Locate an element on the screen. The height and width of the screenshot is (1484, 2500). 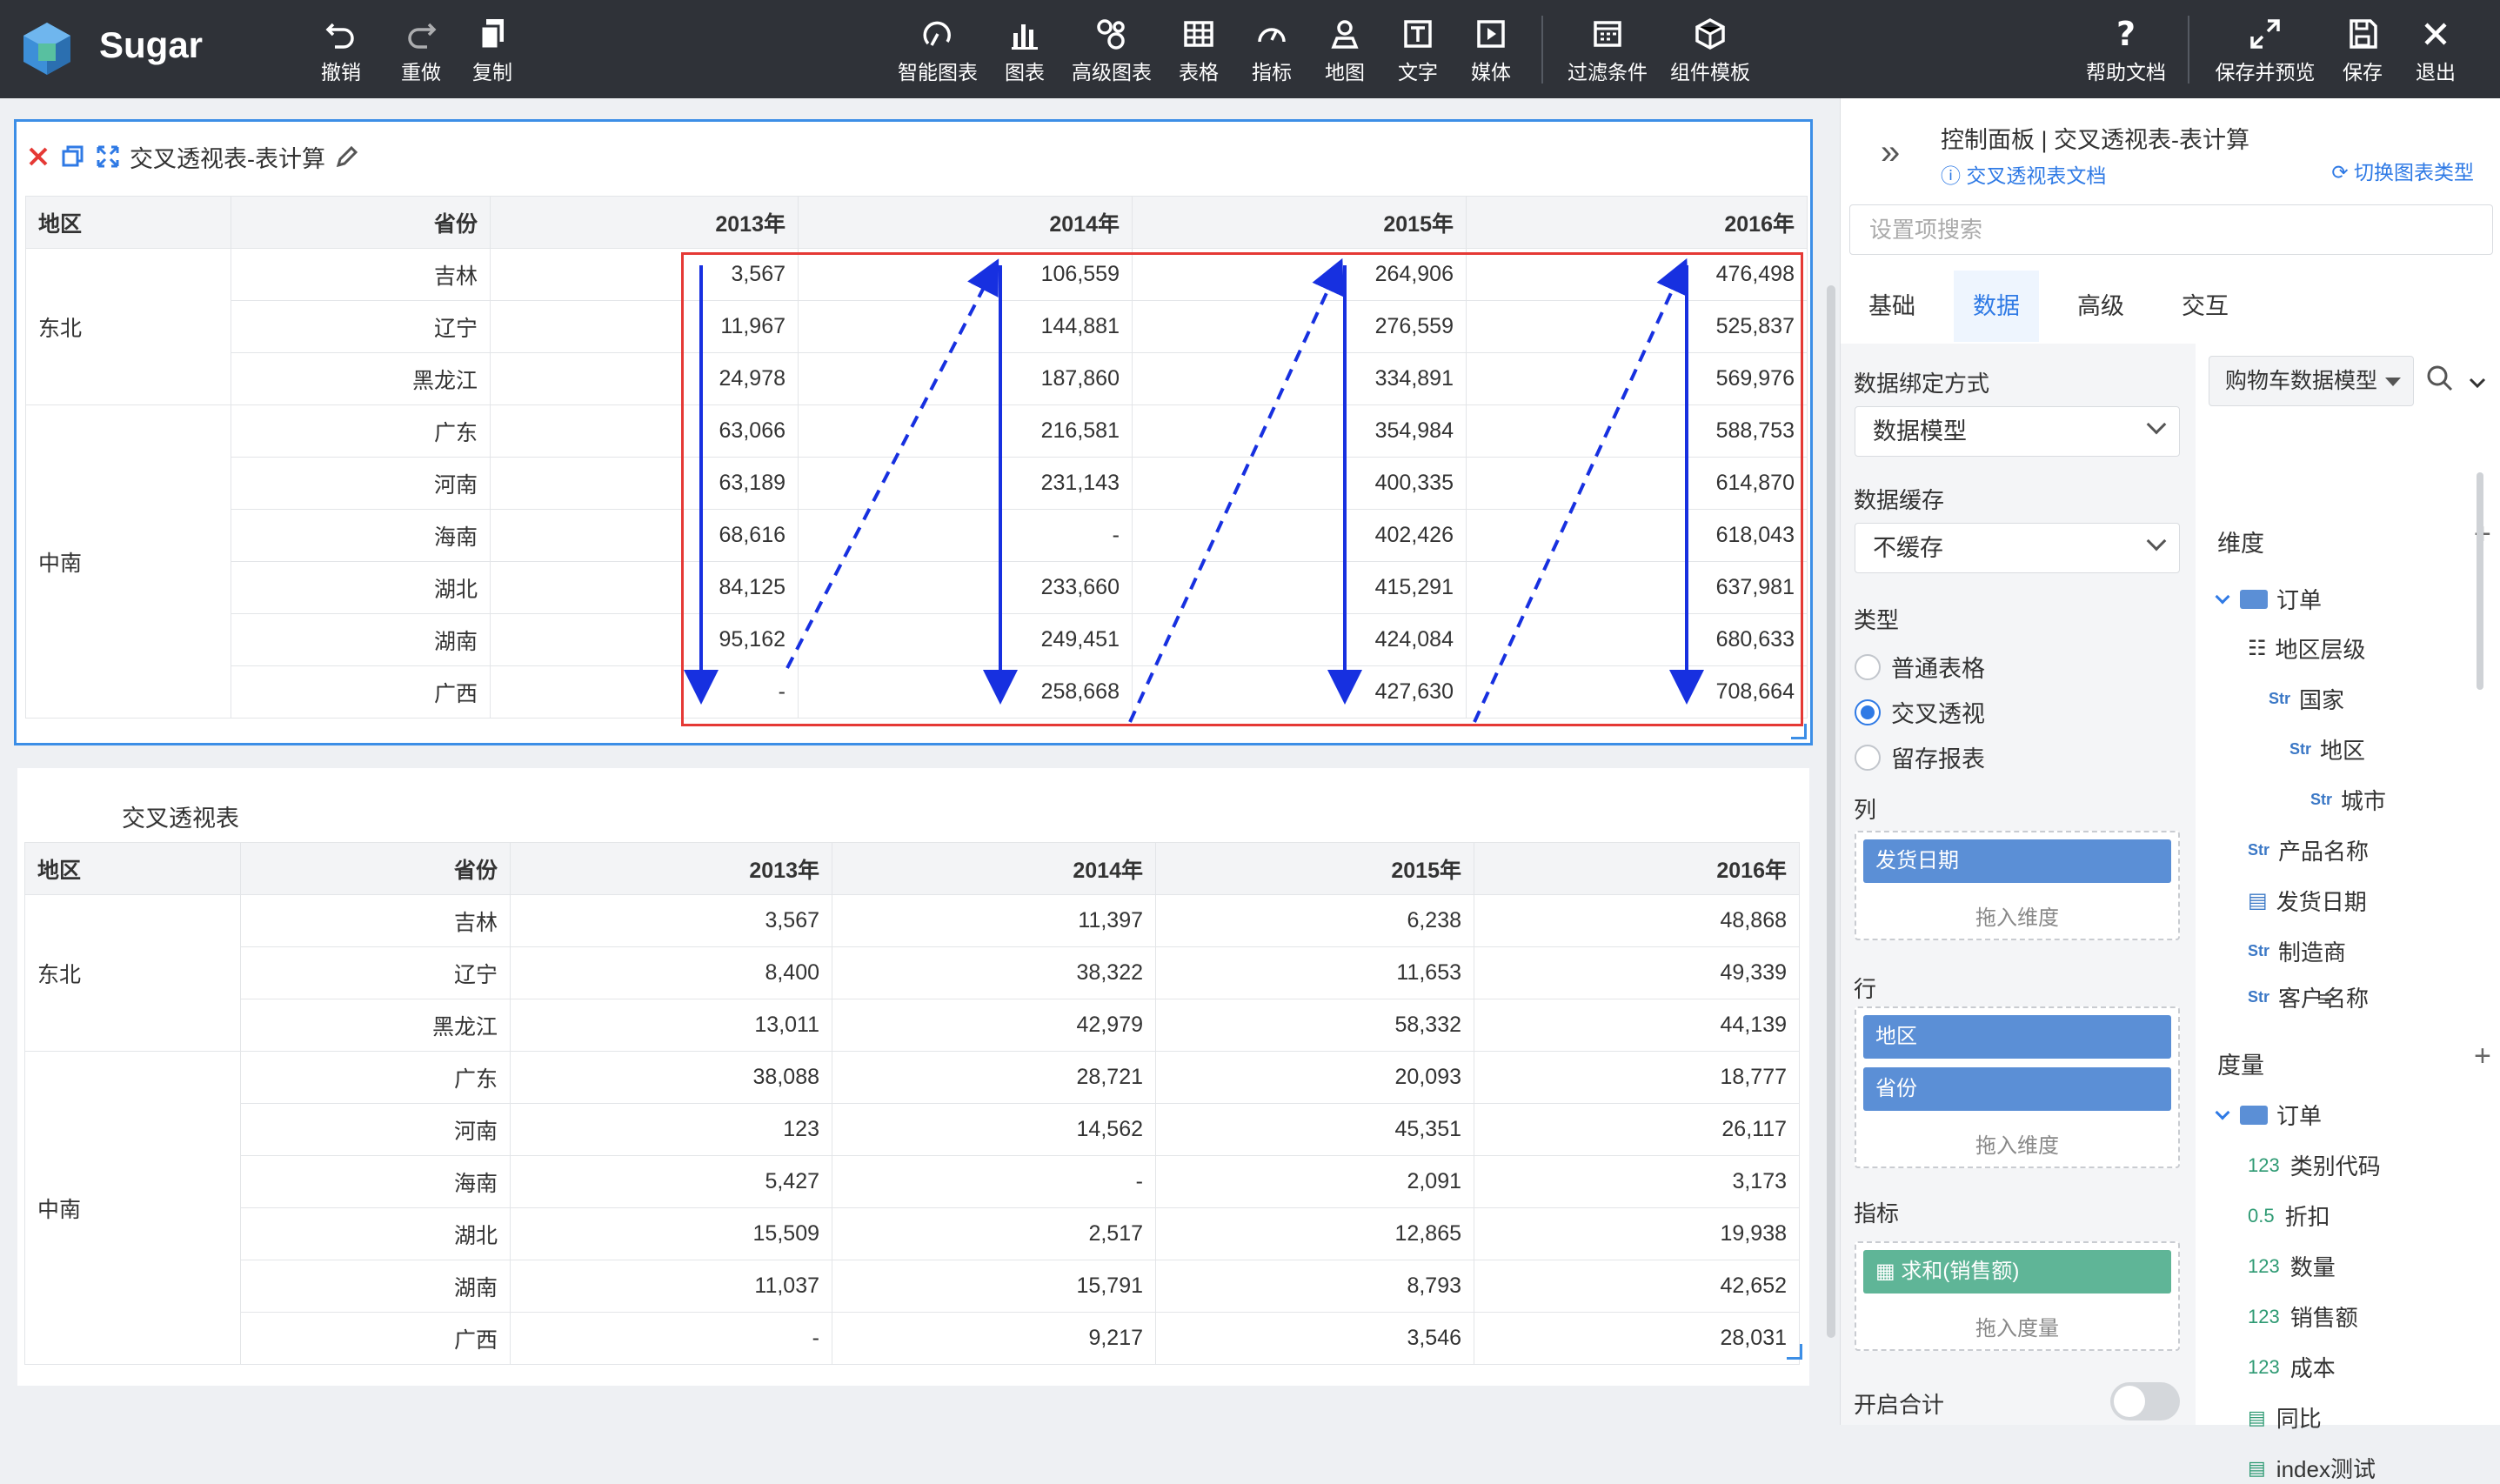
table-icon is located at coordinates (1198, 34).